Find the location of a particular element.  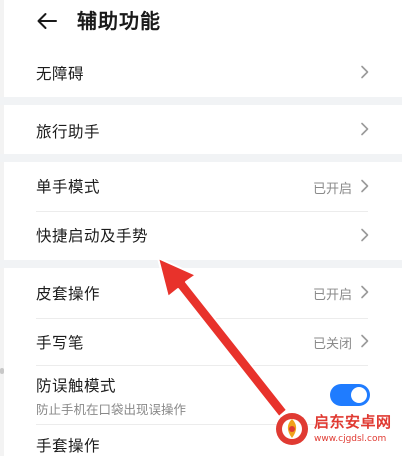

setting-row-stylus: 手写笔 已关闭 is located at coordinates (201, 342).